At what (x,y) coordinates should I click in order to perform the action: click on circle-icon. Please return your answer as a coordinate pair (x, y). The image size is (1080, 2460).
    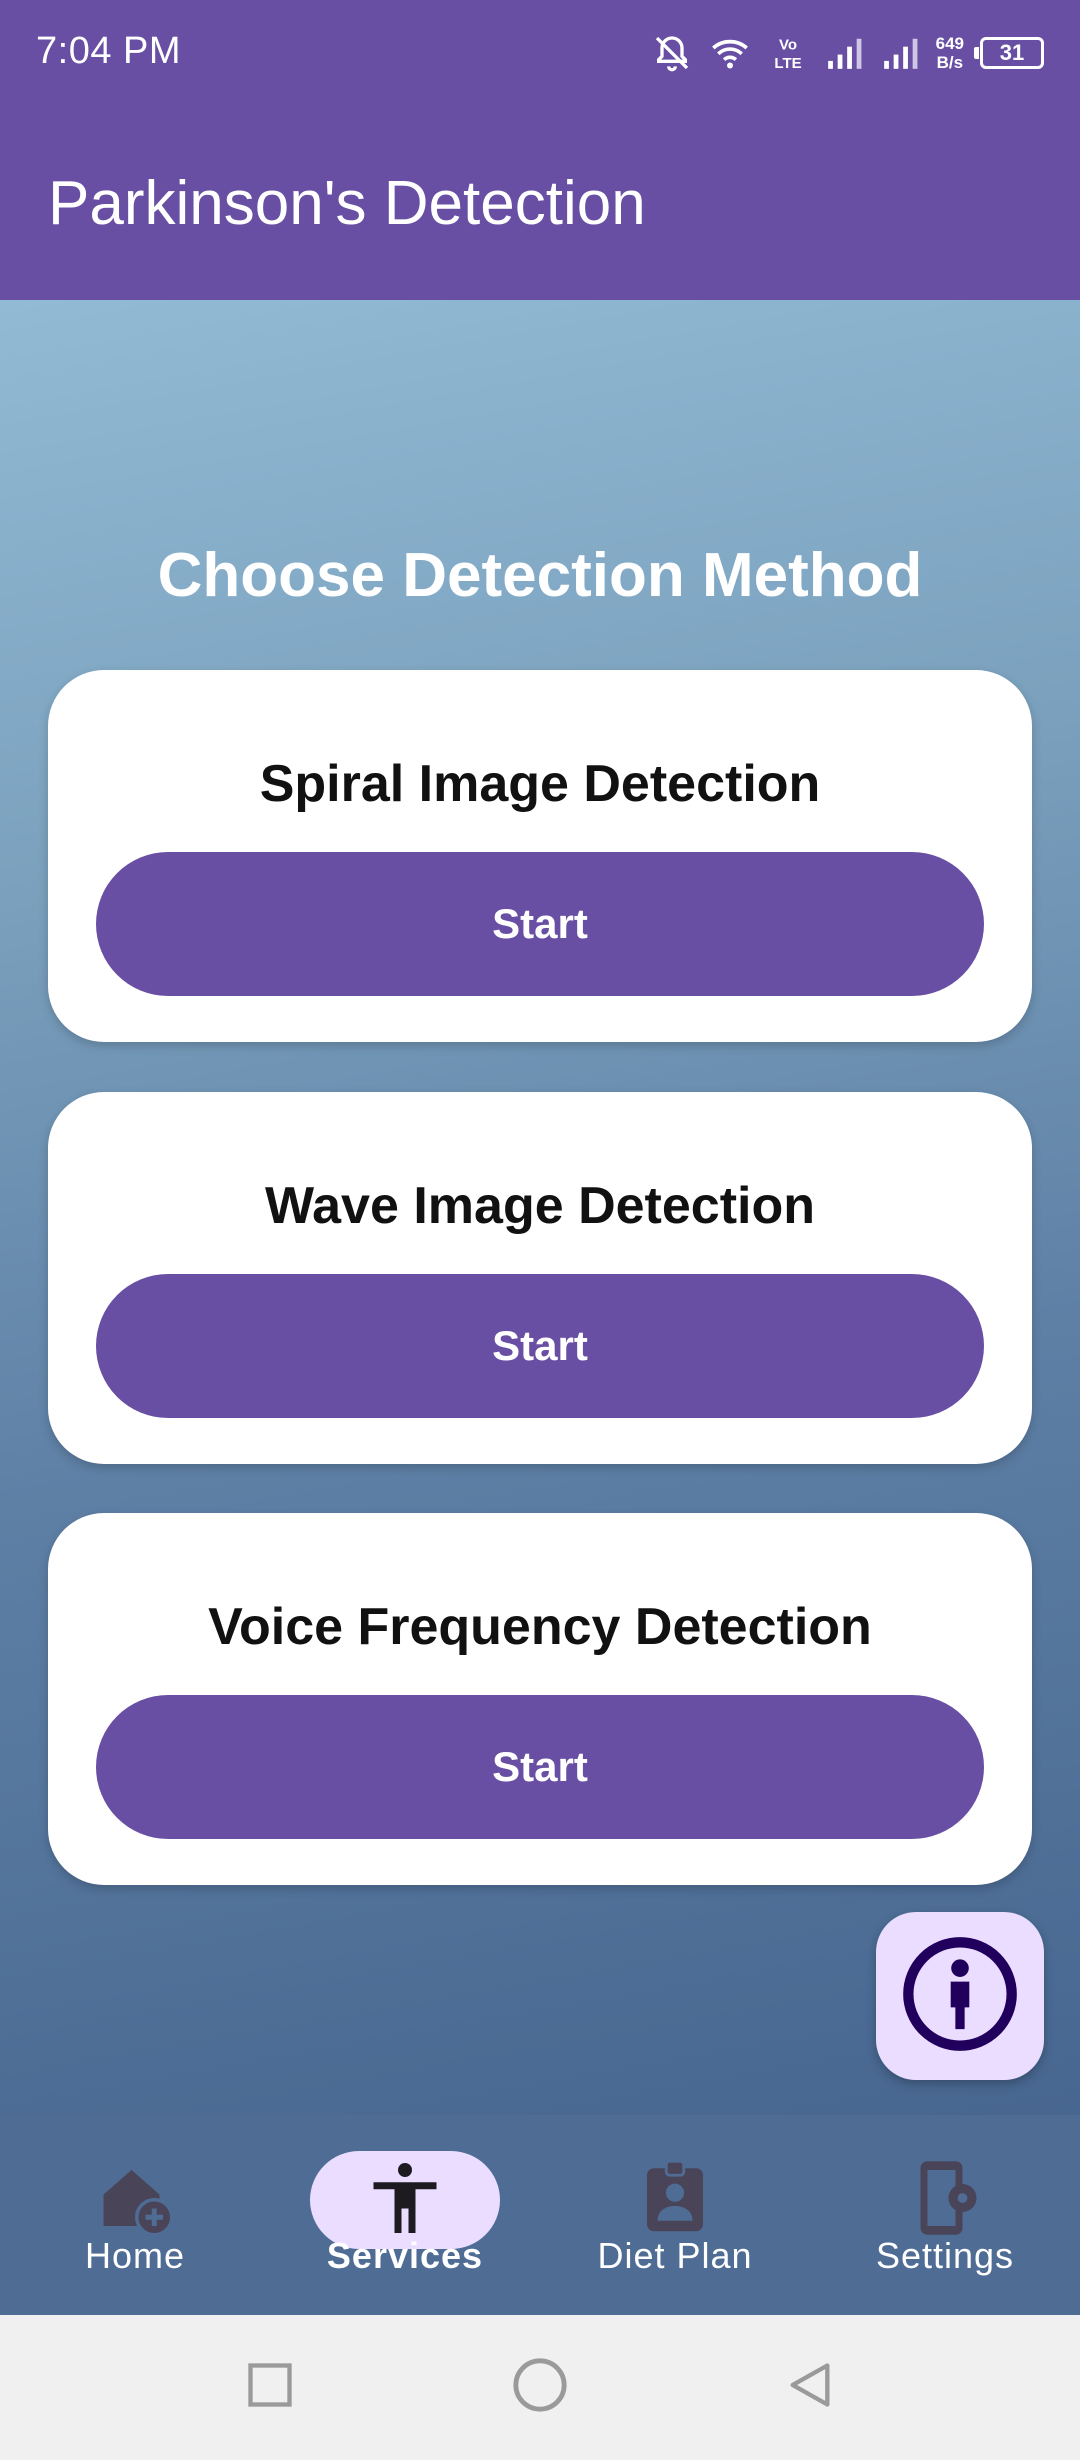
    Looking at the image, I should click on (540, 2387).